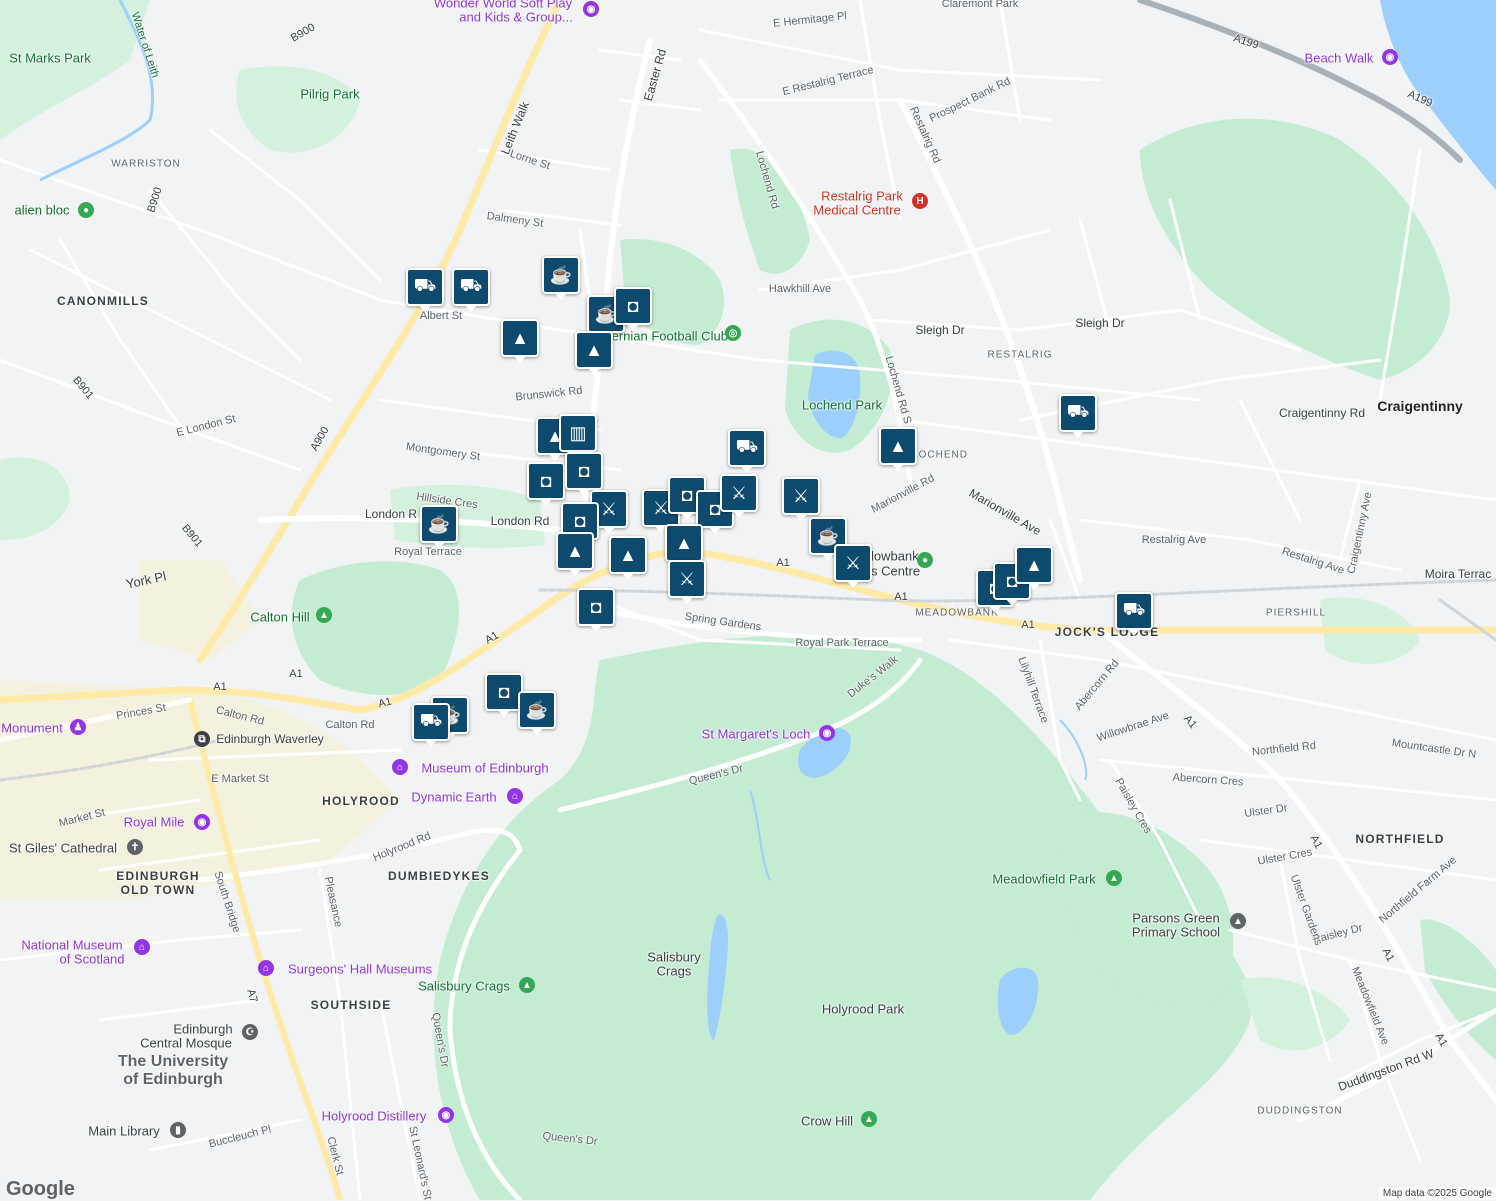 This screenshot has width=1496, height=1201. What do you see at coordinates (439, 523) in the screenshot?
I see `coffee-icon: ☕` at bounding box center [439, 523].